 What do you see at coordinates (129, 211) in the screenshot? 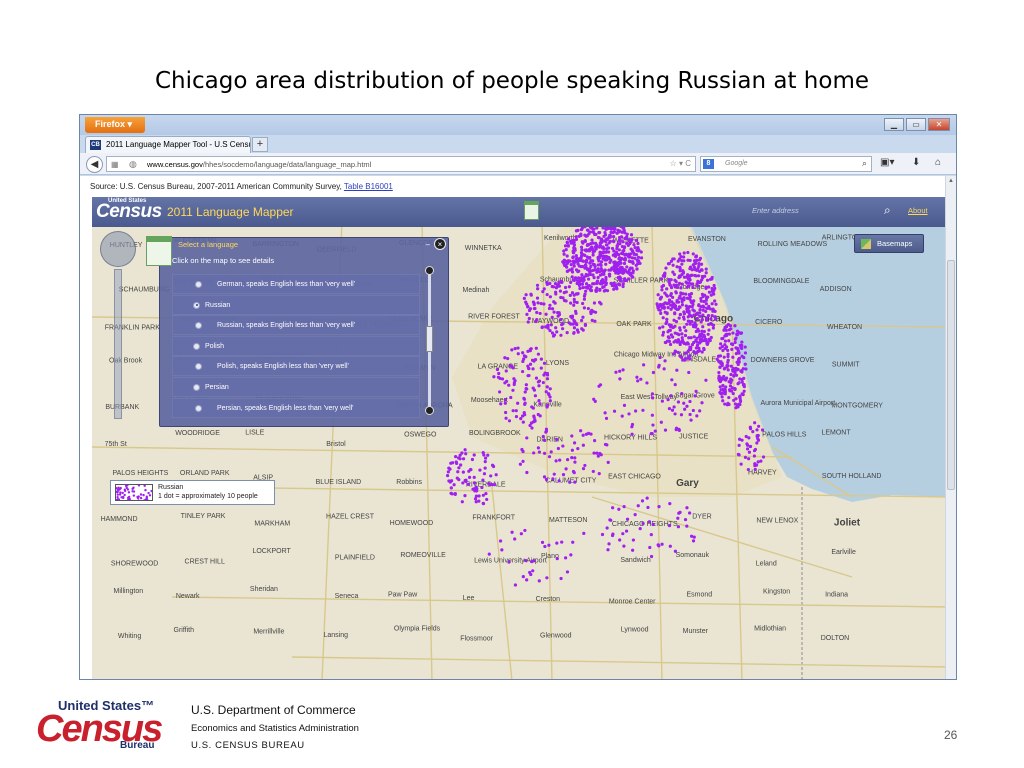
I see `census-logo: Census` at bounding box center [129, 211].